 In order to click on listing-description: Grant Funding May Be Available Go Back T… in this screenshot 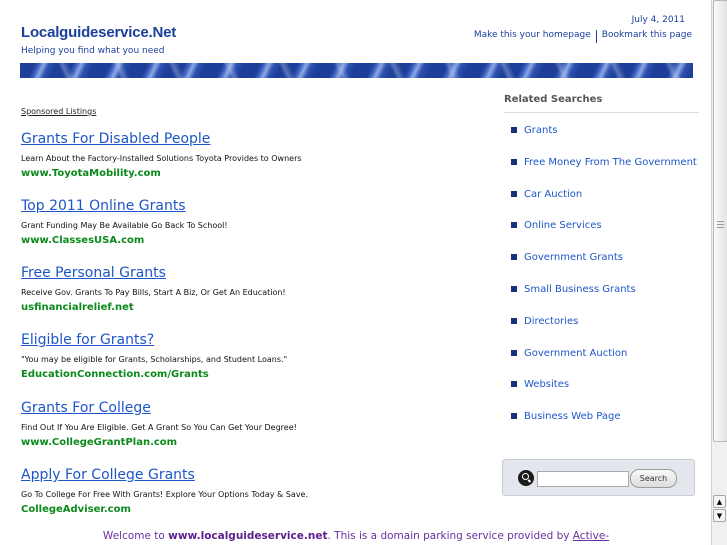, I will do `click(124, 225)`.